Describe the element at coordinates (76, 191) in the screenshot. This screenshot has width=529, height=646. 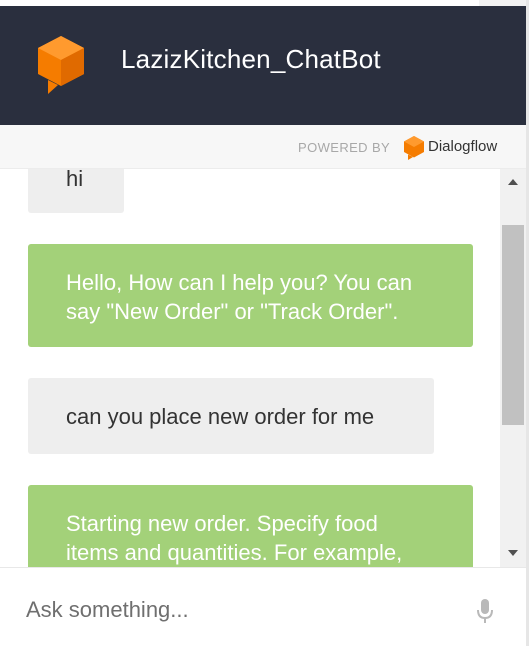
I see `user-message: hi` at that location.